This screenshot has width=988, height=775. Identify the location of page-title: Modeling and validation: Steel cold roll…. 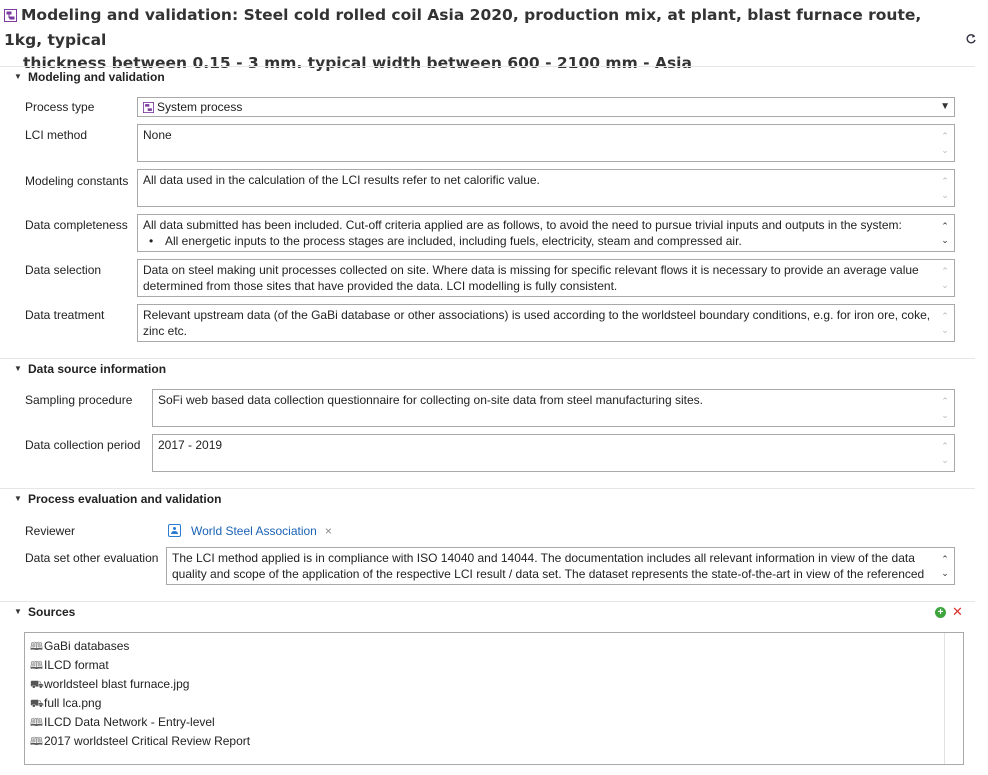
(474, 39).